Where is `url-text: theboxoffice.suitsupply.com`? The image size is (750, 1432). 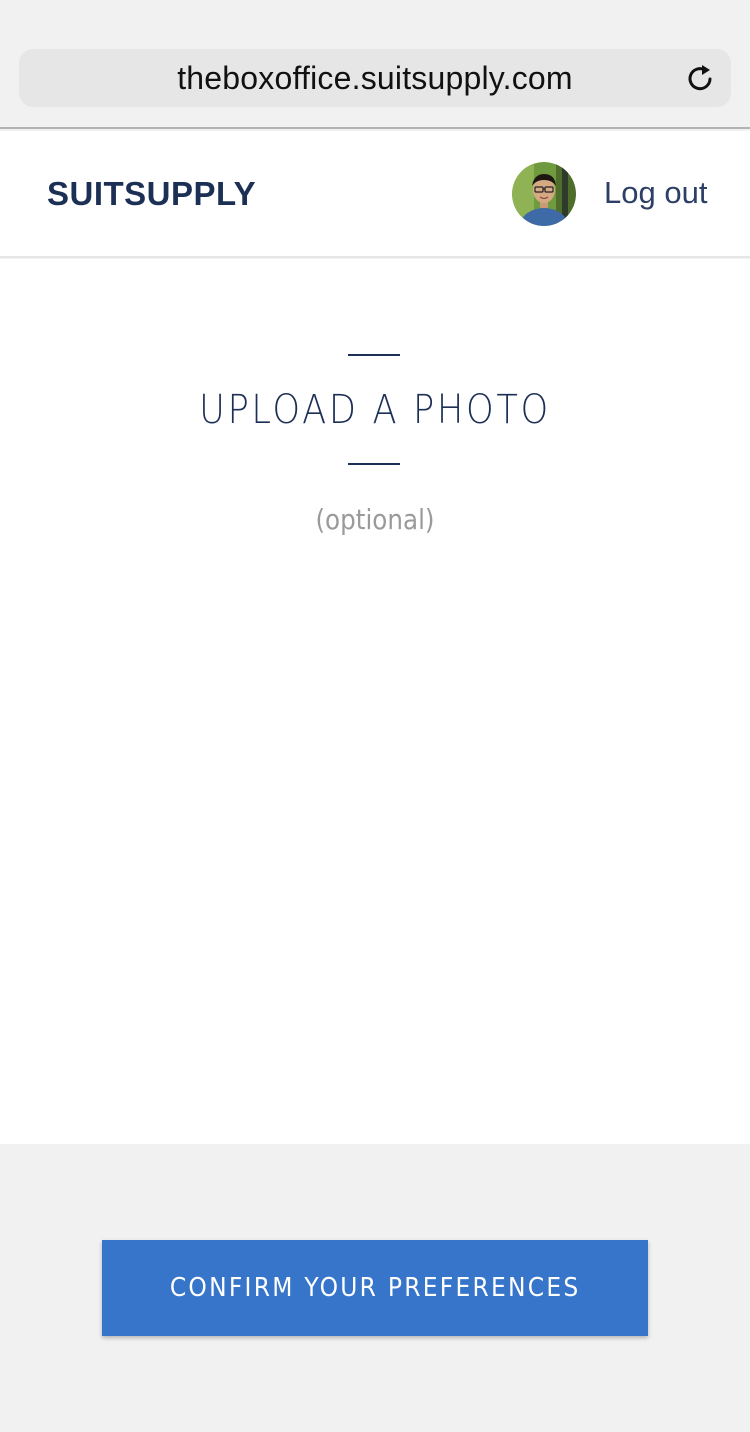 url-text: theboxoffice.suitsupply.com is located at coordinates (375, 77).